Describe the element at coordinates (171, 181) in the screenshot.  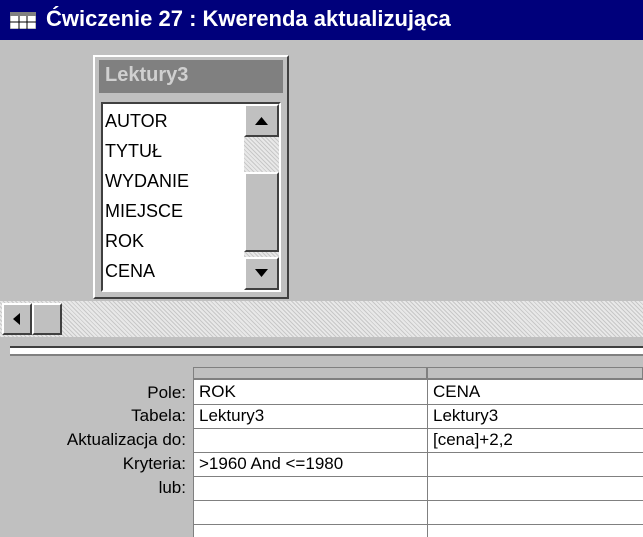
I see `field-item: WYDANIE` at that location.